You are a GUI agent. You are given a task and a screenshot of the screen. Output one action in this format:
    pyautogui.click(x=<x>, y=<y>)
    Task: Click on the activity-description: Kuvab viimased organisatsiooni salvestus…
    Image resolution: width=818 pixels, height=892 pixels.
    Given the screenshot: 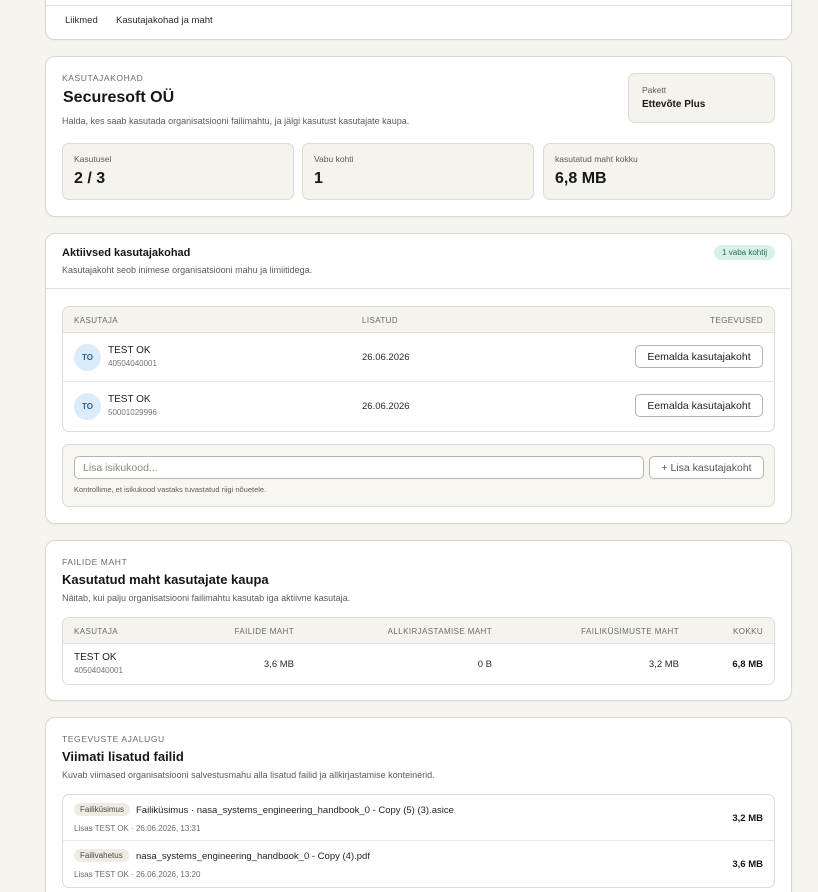 What is the action you would take?
    pyautogui.click(x=248, y=775)
    